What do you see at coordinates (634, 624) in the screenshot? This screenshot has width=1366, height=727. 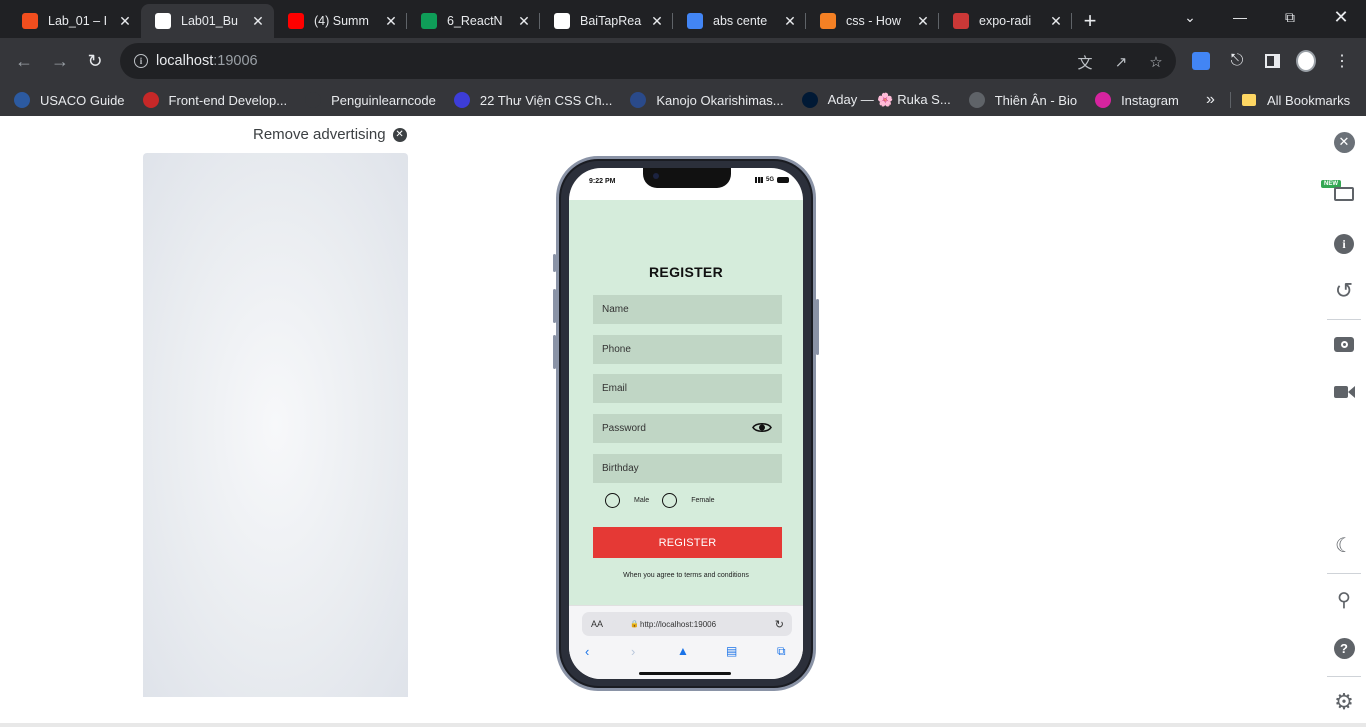 I see `lock-icon: 🔒` at bounding box center [634, 624].